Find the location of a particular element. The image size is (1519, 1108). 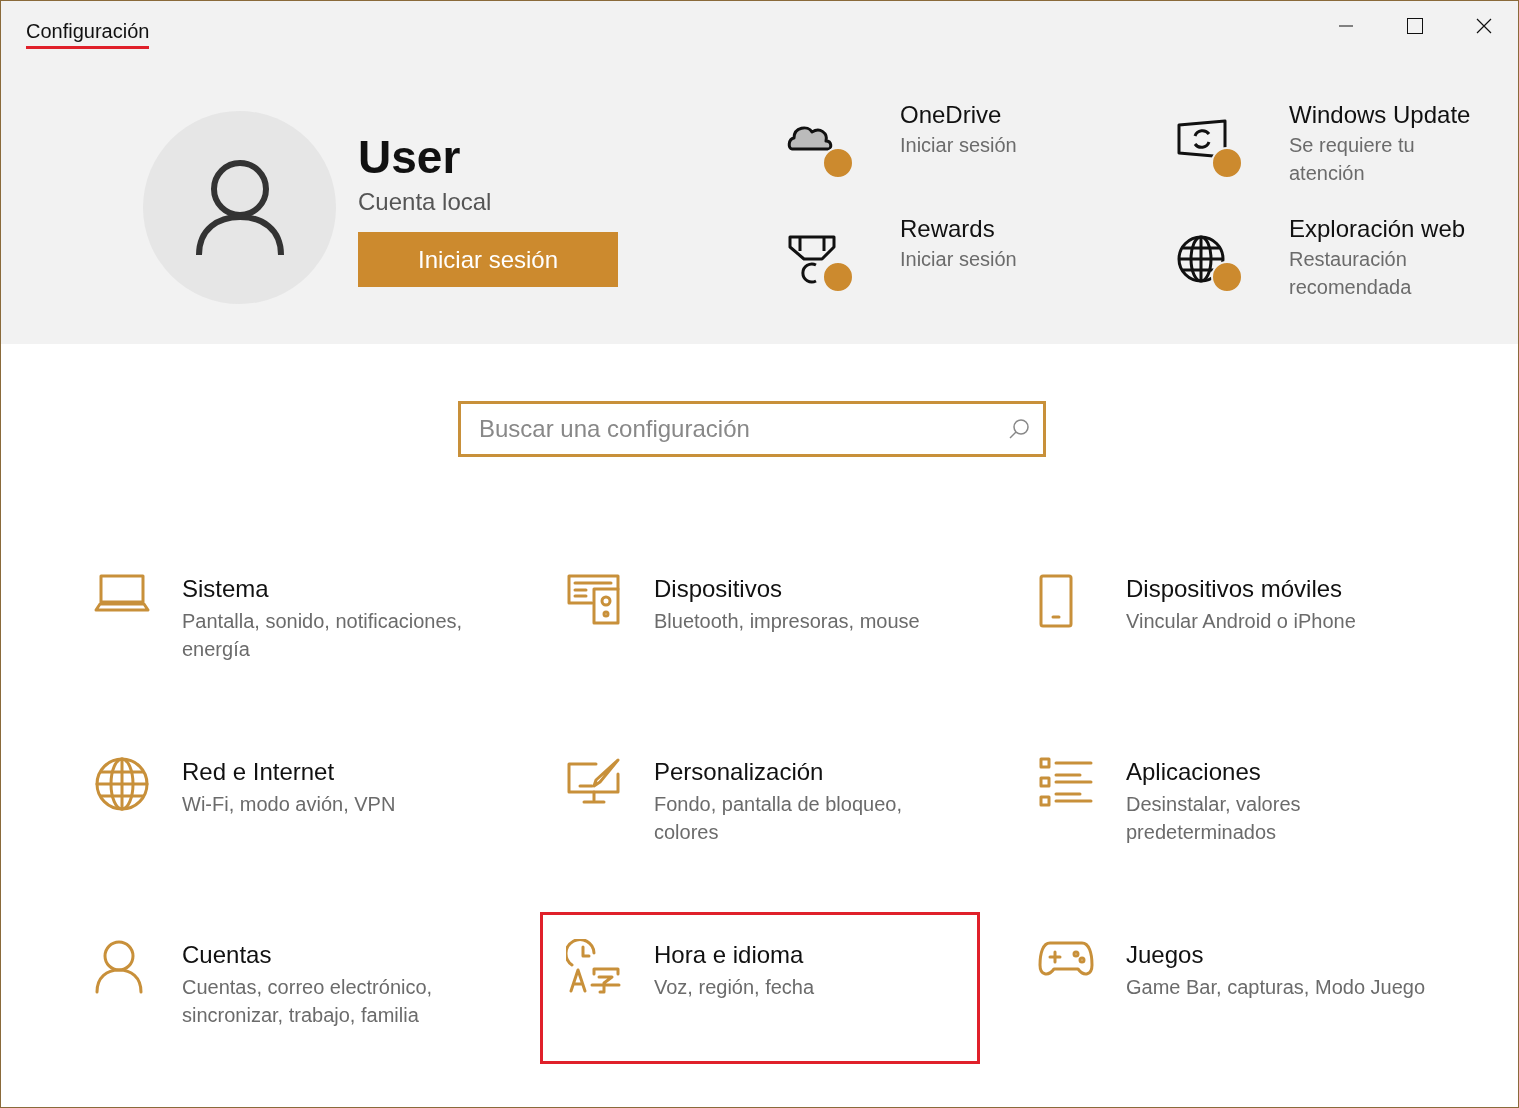

category-title: Sistema is located at coordinates (226, 589).